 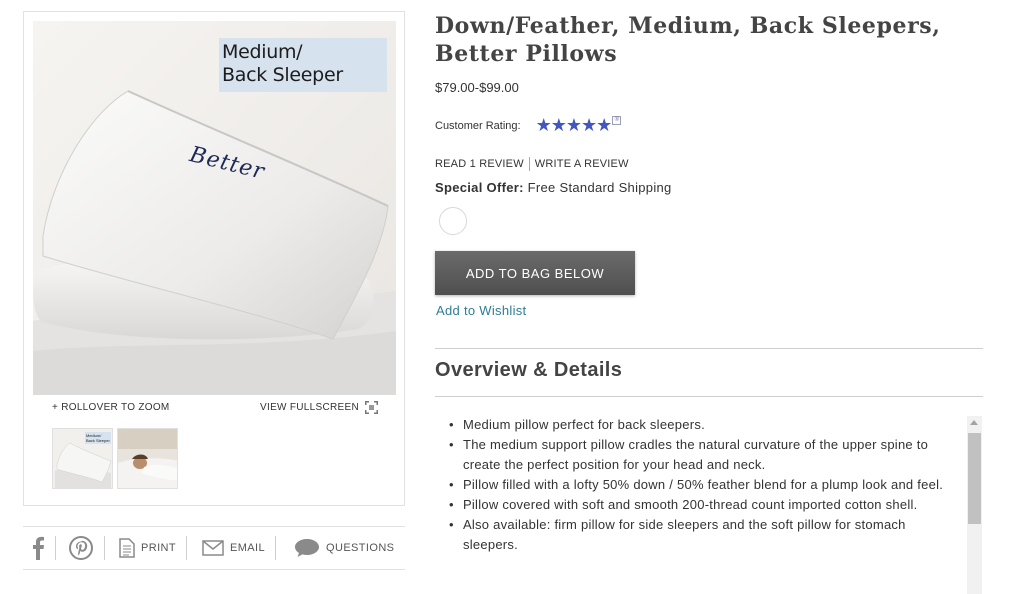 I want to click on rating-info-icon: ®, so click(x=617, y=120).